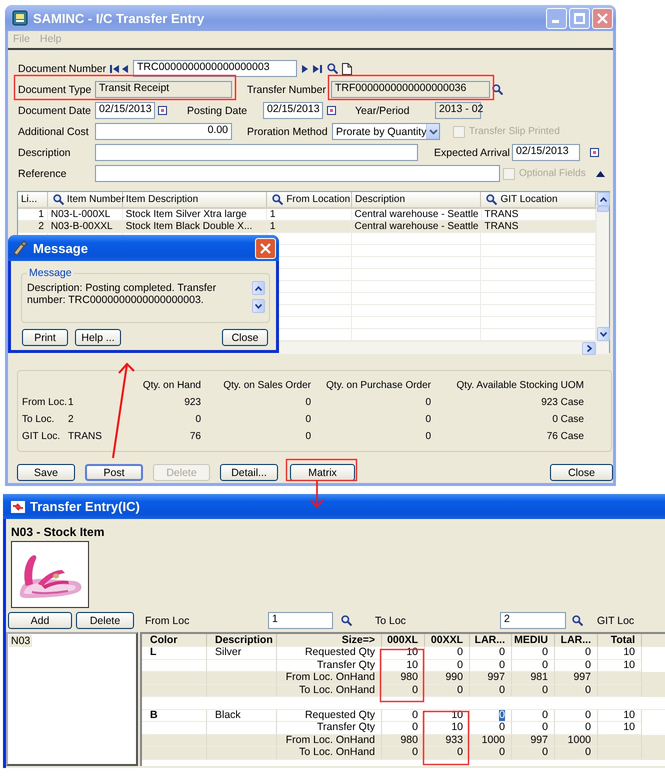  What do you see at coordinates (317, 494) in the screenshot?
I see `annotation-arrow` at bounding box center [317, 494].